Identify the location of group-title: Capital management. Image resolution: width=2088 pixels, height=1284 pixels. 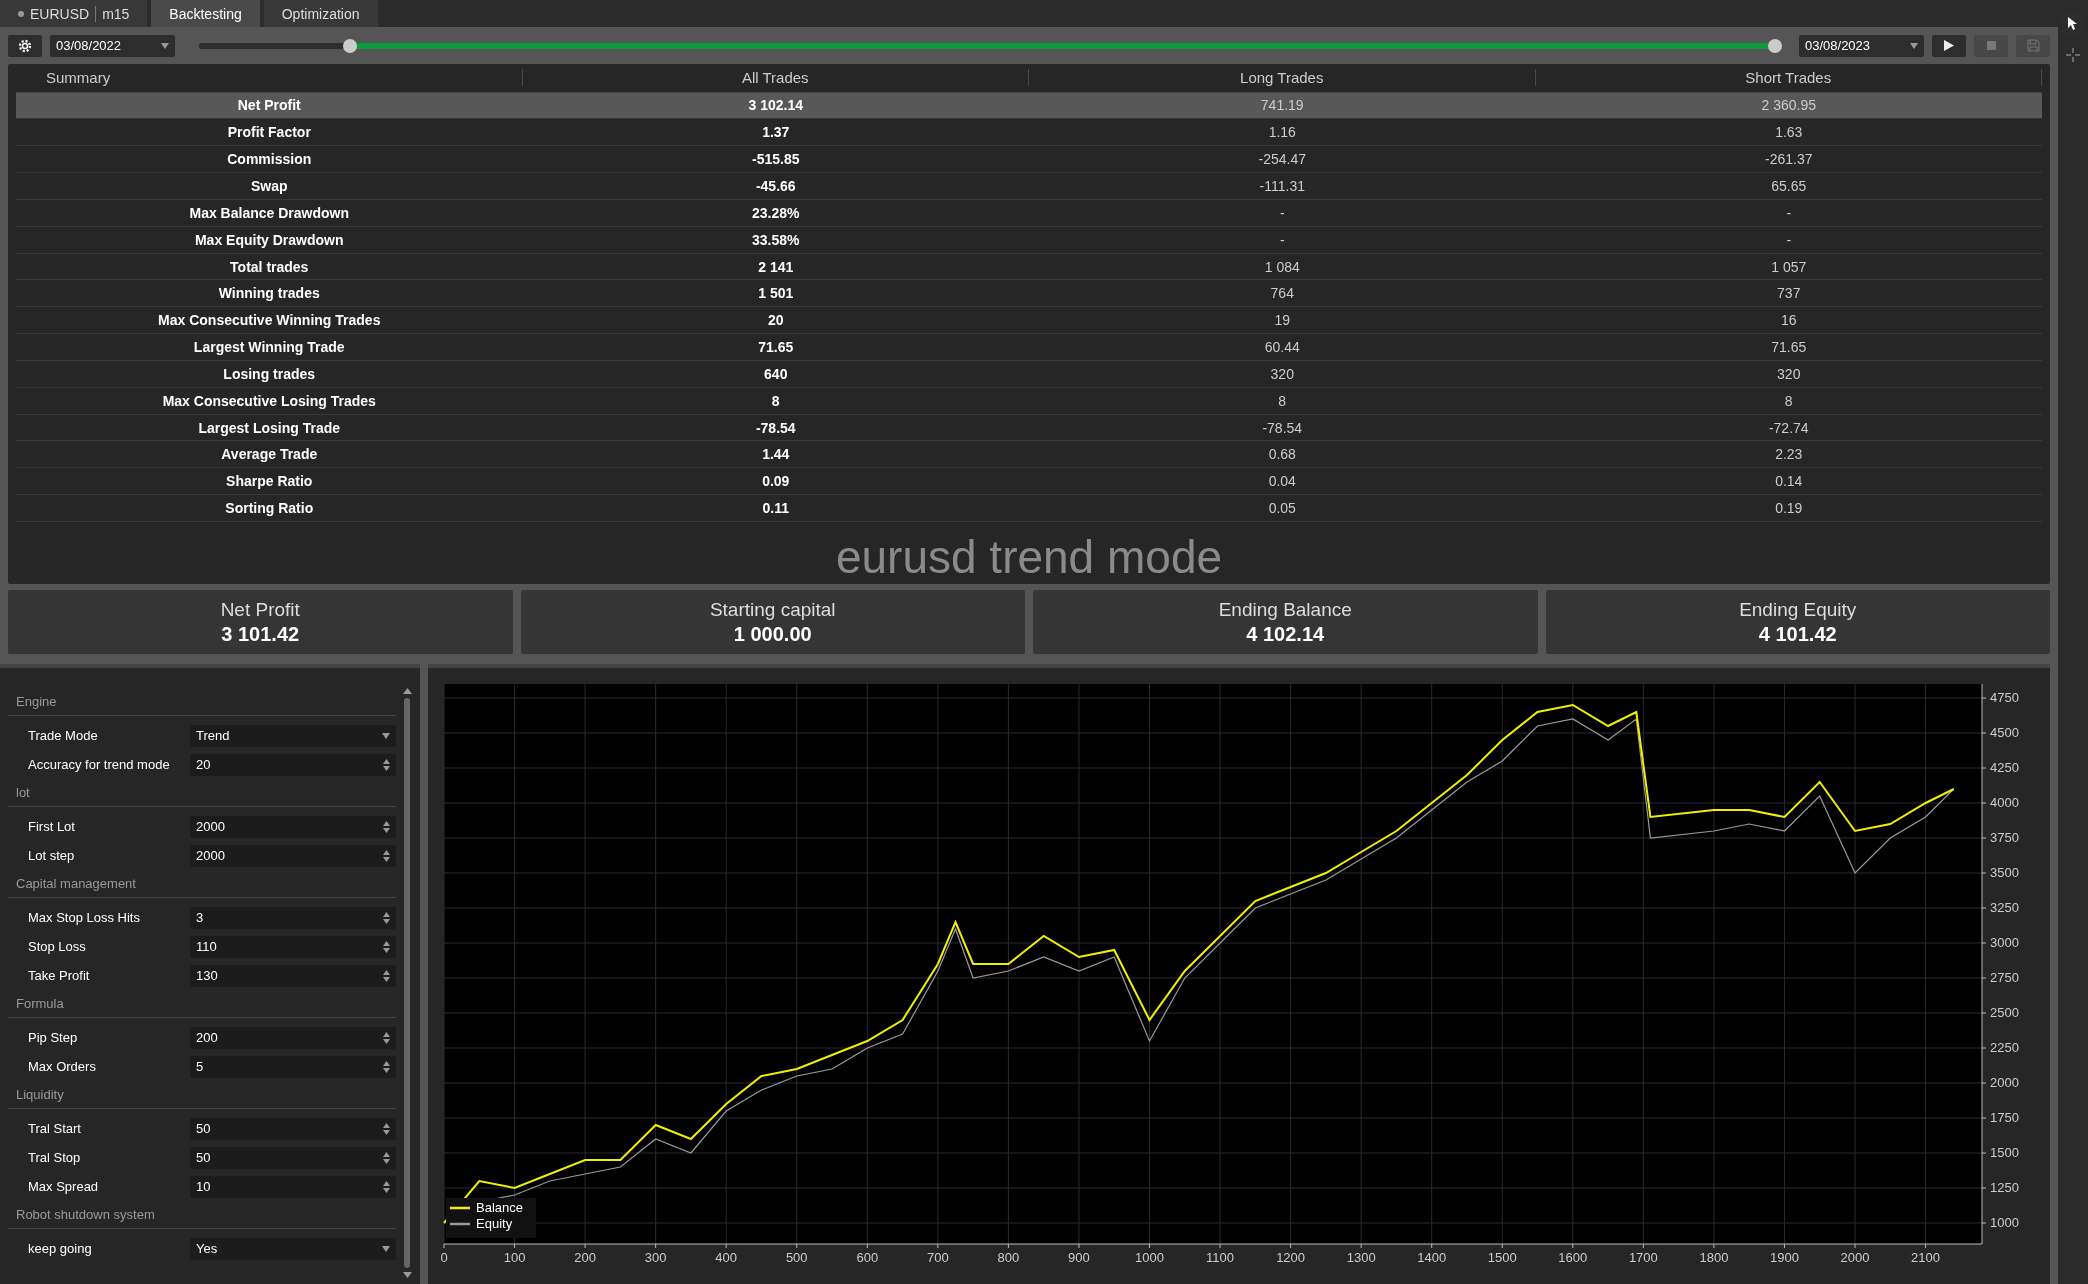
(202, 884).